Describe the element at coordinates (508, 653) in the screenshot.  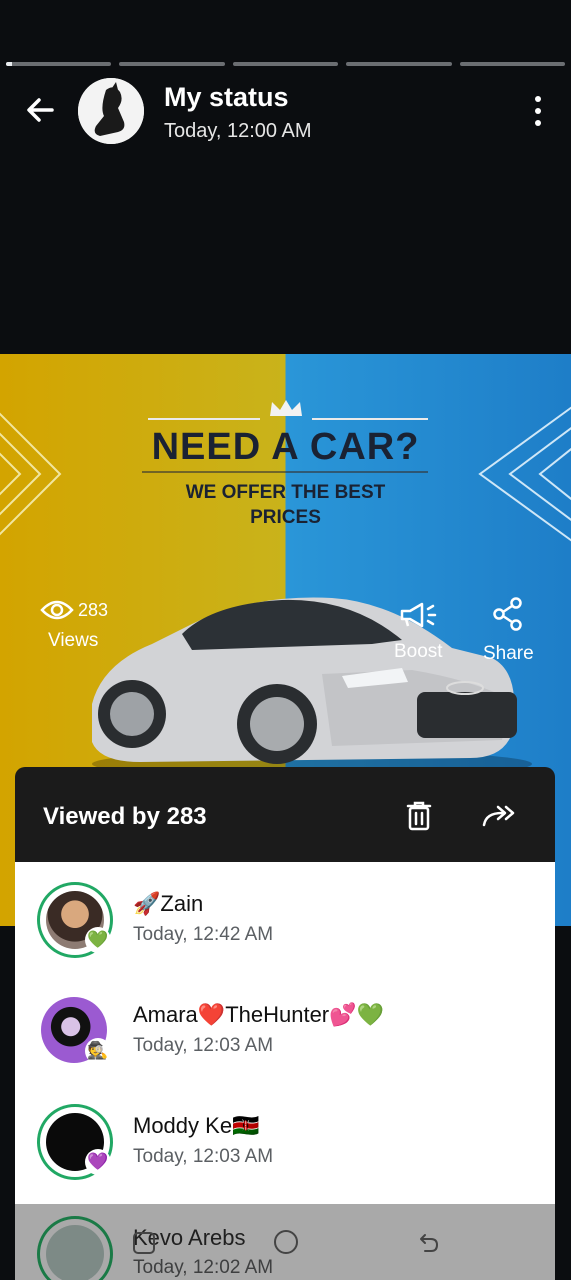
I see `share-label: Share` at that location.